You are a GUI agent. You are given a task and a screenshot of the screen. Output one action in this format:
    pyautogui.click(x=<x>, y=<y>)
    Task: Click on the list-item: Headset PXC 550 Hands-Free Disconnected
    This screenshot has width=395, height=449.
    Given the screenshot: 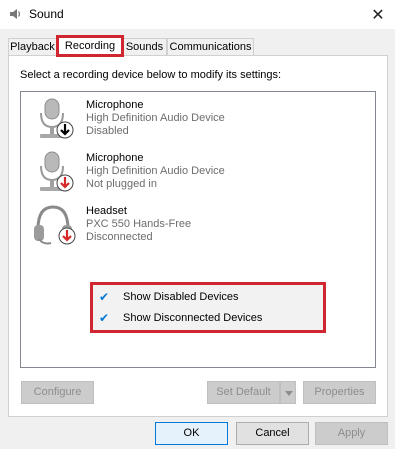 What is the action you would take?
    pyautogui.click(x=191, y=226)
    